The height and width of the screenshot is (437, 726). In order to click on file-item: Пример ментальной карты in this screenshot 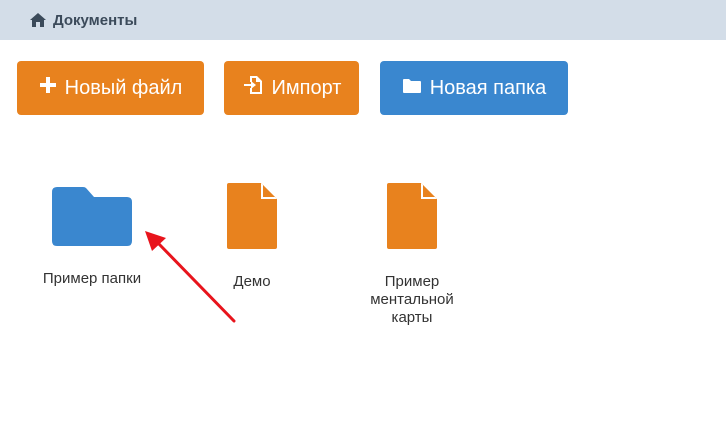, I will do `click(412, 255)`.